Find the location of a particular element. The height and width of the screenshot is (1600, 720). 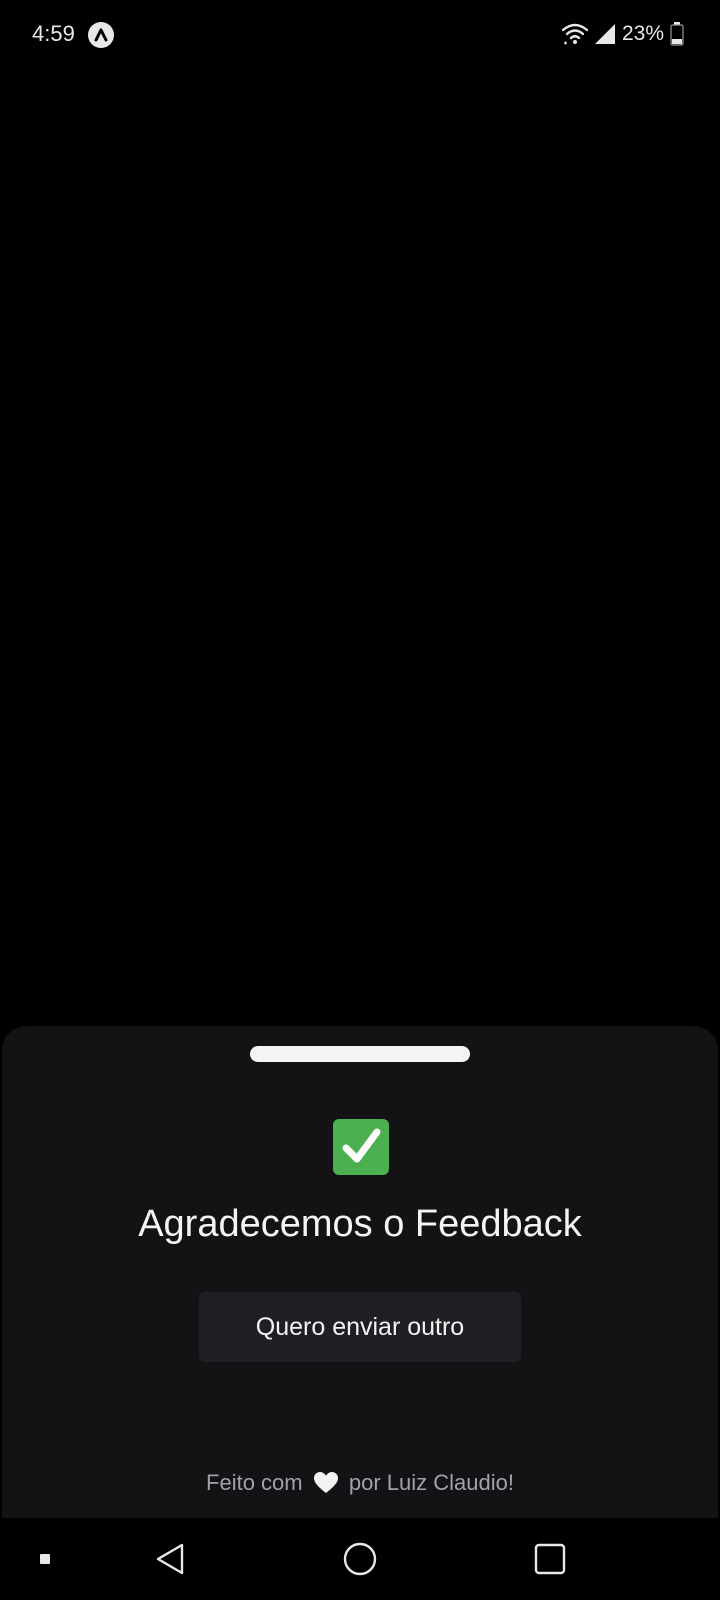

status-indicators: 23% is located at coordinates (622, 34).